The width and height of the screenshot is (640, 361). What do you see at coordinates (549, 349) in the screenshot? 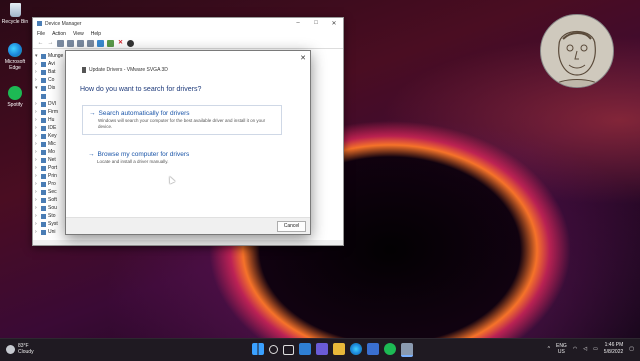
I see `chevron-up-icon: ^` at bounding box center [549, 349].